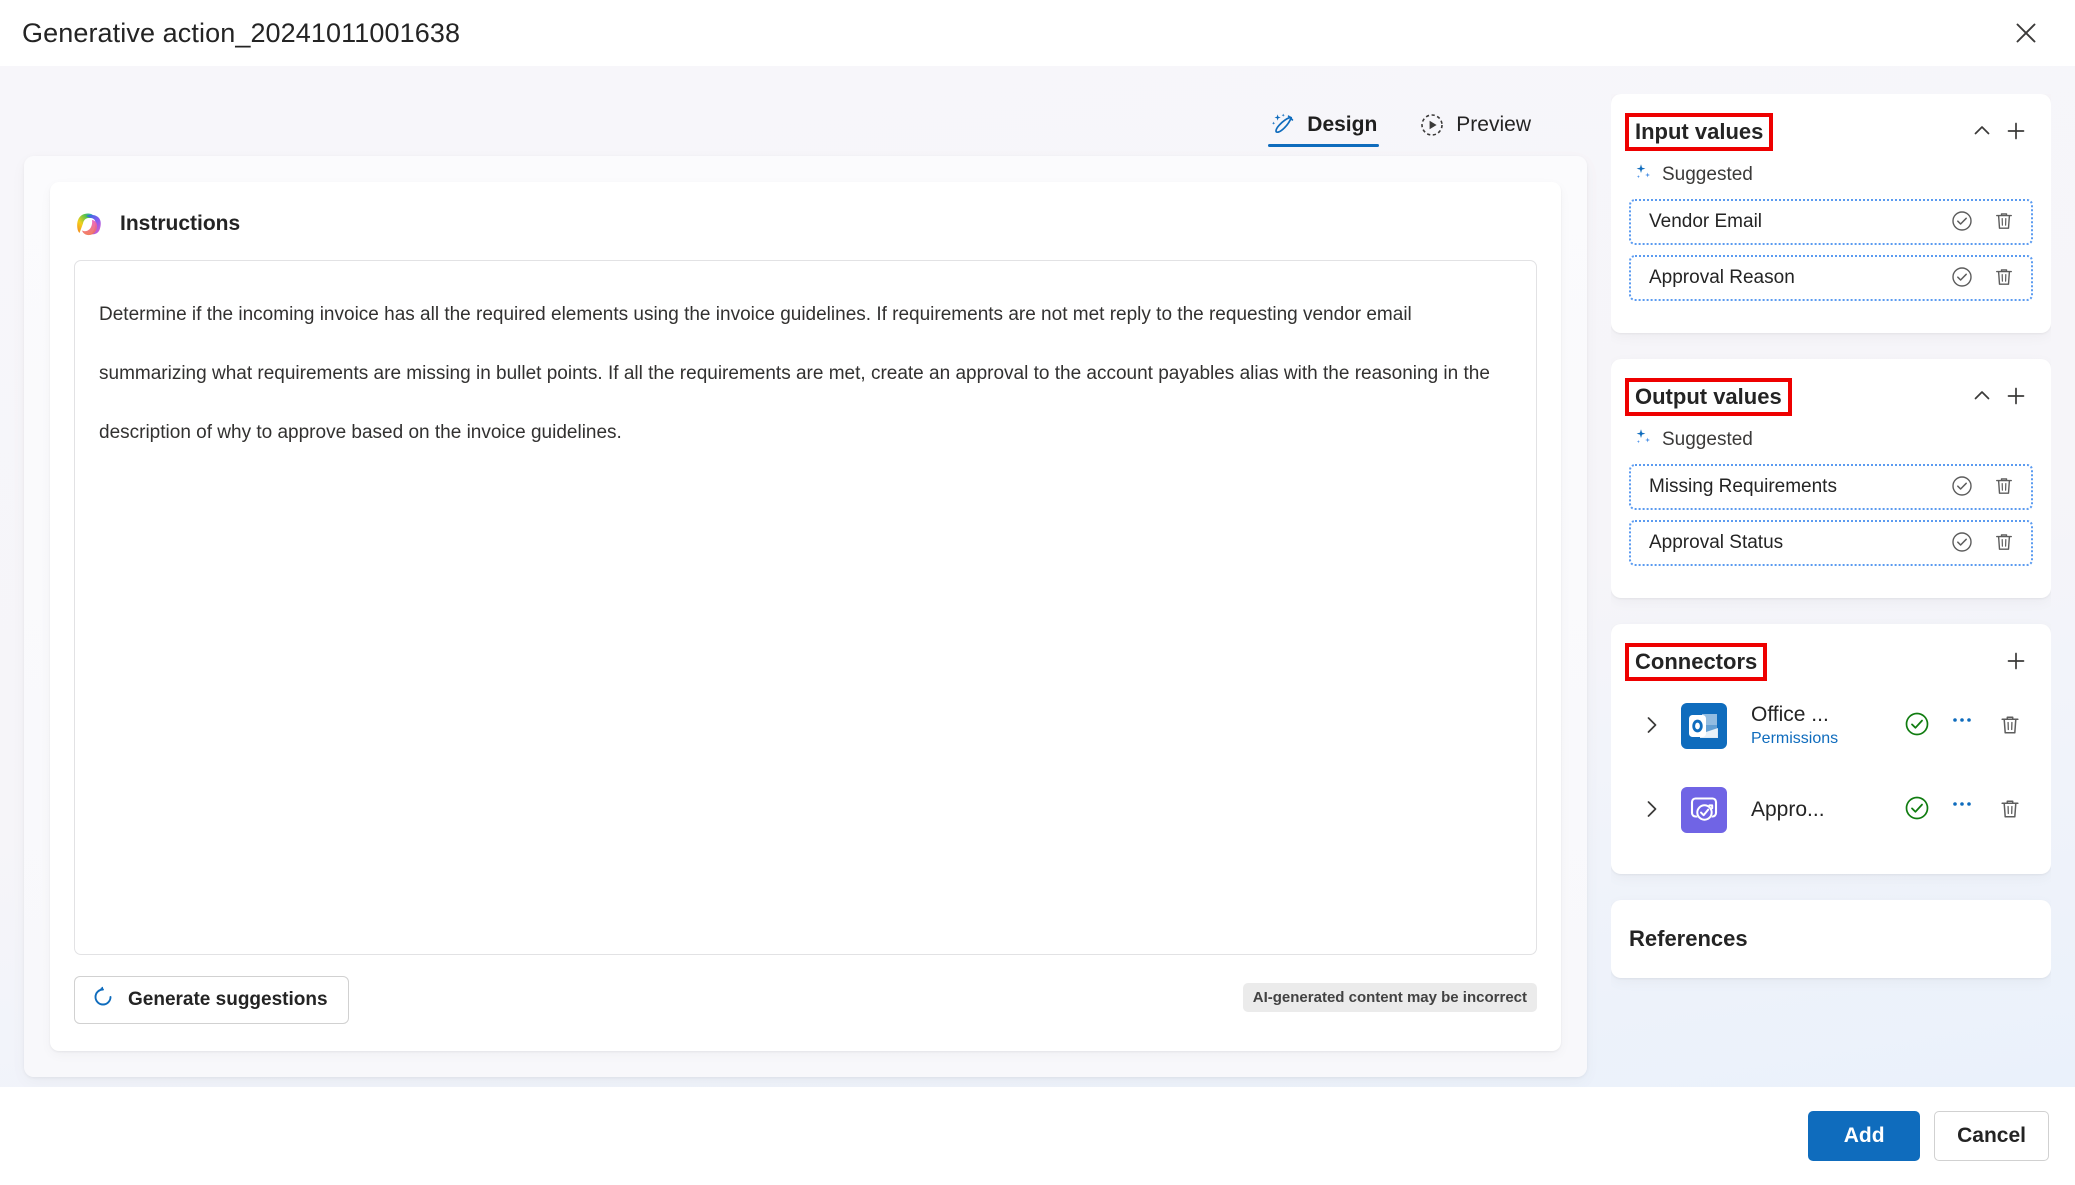 The image size is (2075, 1185). Describe the element at coordinates (1831, 222) in the screenshot. I see `input-value-item: Vendor Email` at that location.